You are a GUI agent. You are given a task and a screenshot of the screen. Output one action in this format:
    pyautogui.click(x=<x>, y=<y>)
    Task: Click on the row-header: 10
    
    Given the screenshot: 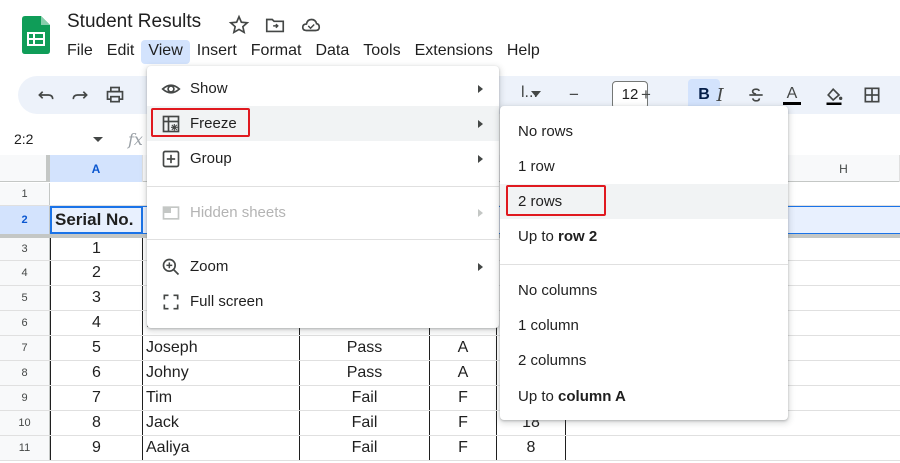 What is the action you would take?
    pyautogui.click(x=25, y=423)
    